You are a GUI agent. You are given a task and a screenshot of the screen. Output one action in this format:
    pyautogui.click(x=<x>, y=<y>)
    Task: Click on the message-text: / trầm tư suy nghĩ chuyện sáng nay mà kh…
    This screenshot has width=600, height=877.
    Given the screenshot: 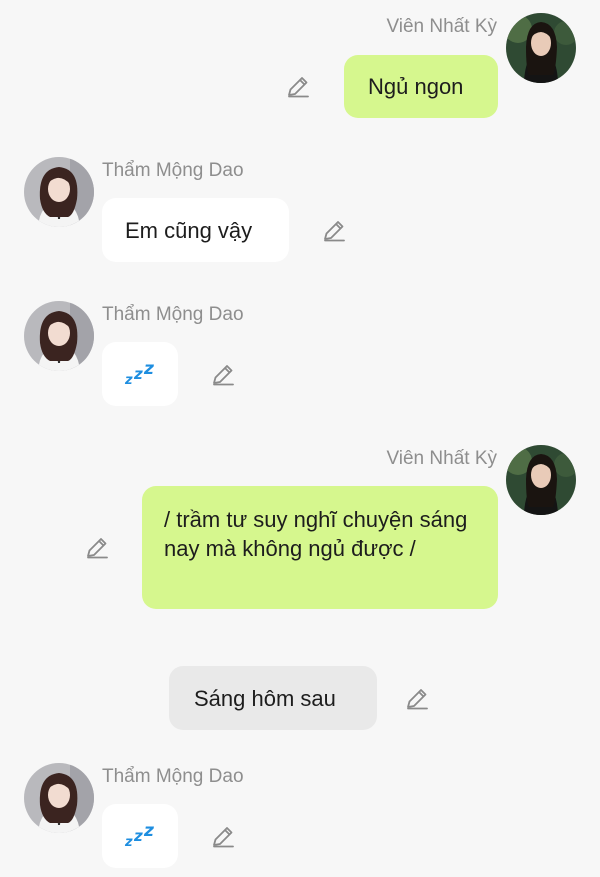 What is the action you would take?
    pyautogui.click(x=316, y=534)
    